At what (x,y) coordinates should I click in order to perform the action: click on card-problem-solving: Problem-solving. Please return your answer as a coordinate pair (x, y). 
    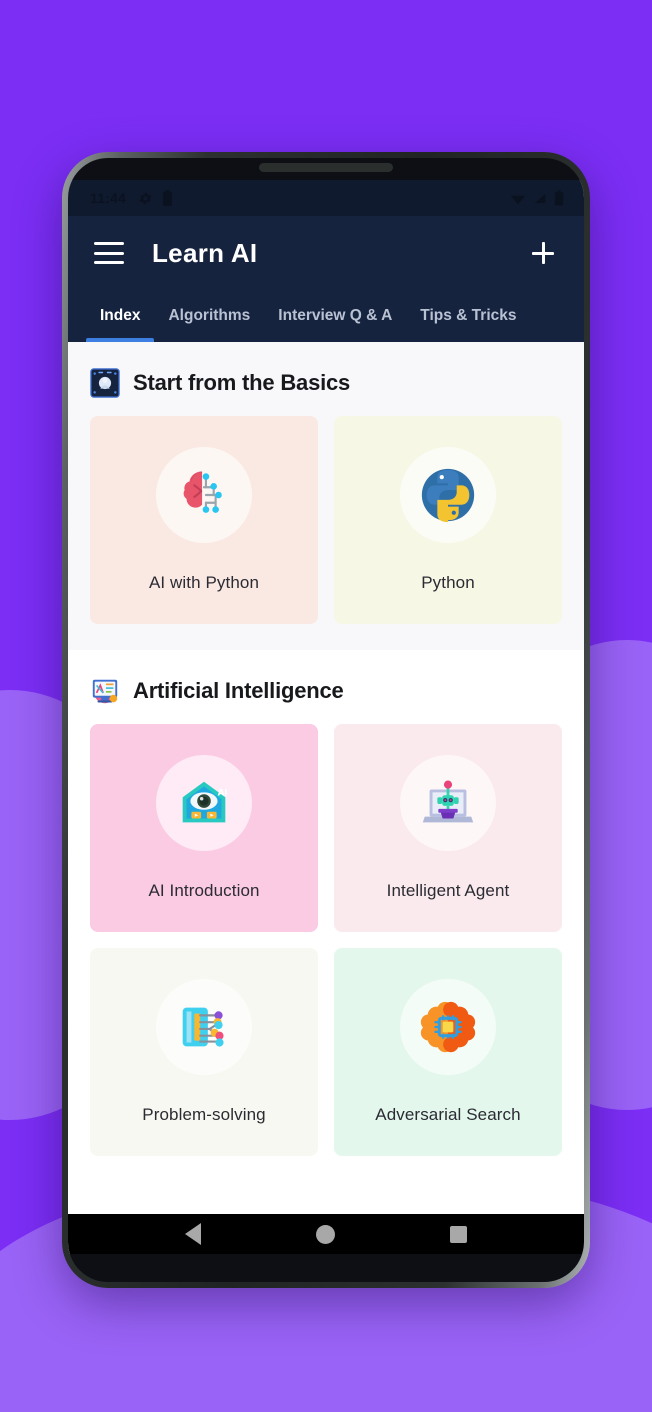
    Looking at the image, I should click on (204, 1052).